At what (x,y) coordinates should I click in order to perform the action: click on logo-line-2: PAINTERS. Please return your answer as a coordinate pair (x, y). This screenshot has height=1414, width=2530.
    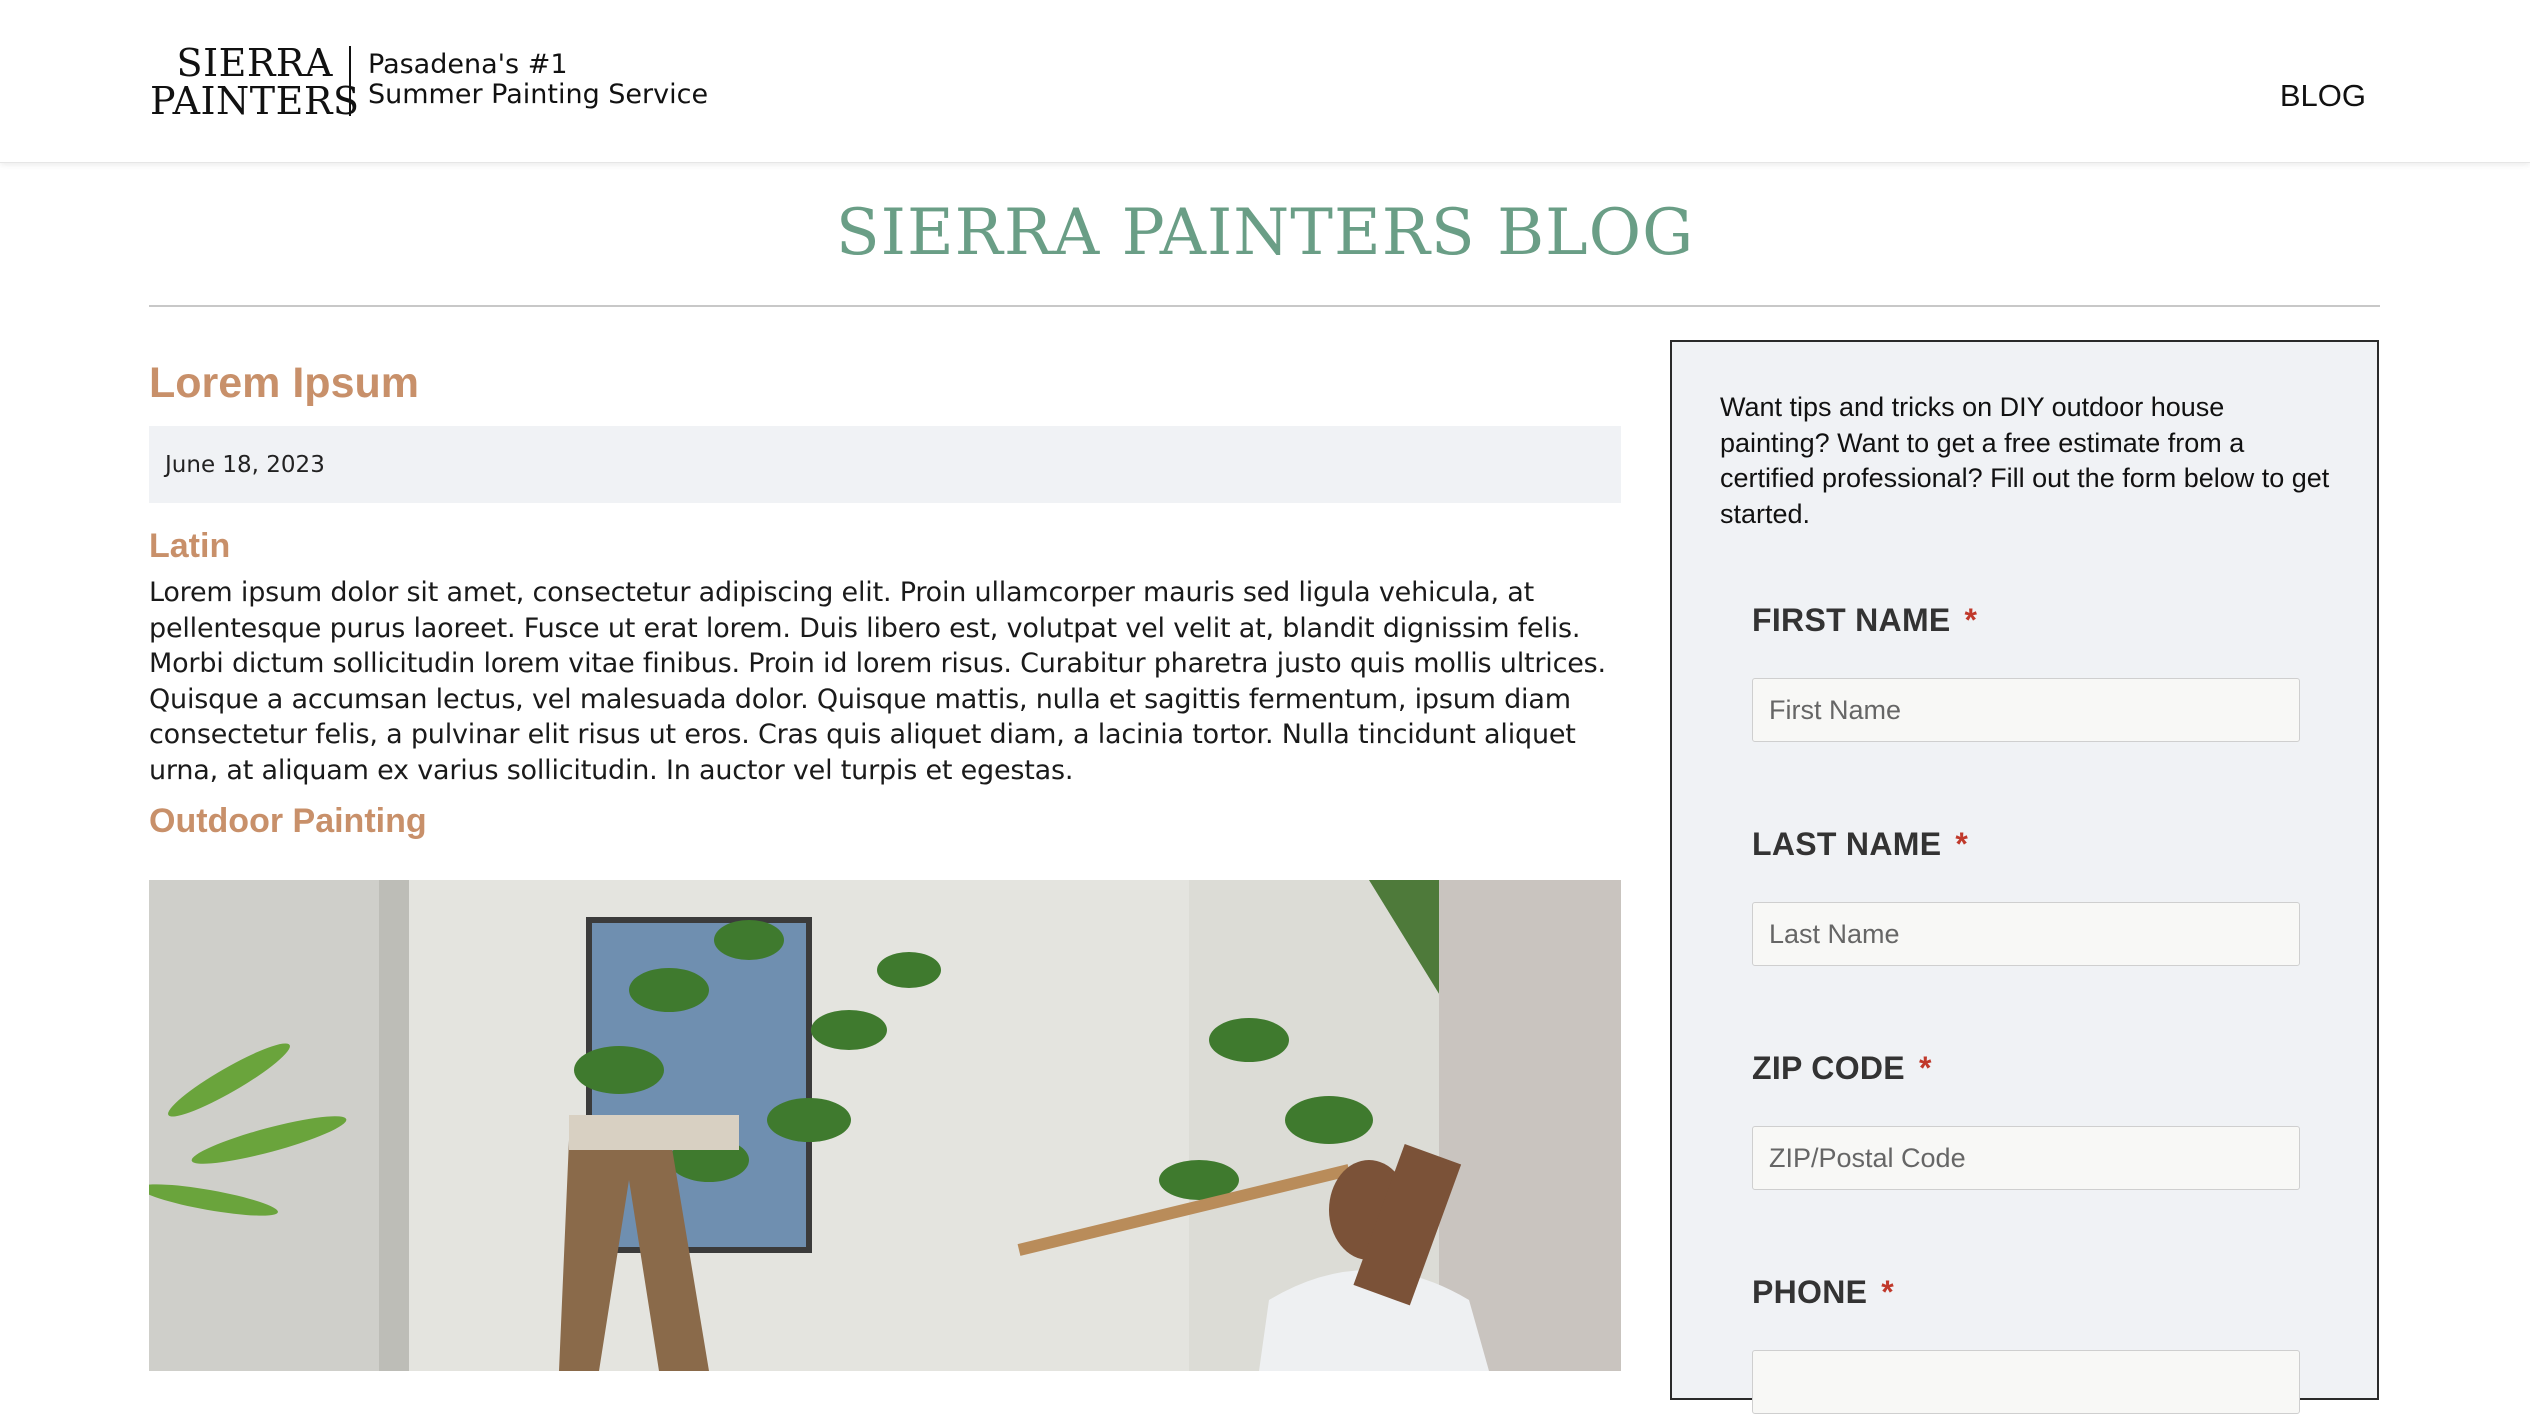
    Looking at the image, I should click on (255, 101).